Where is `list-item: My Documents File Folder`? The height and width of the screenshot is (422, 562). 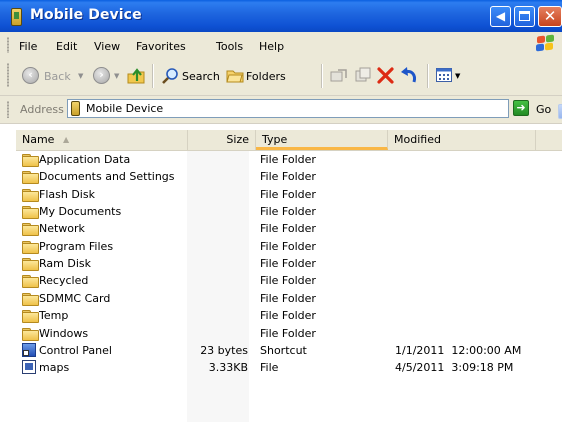
list-item: My Documents File Folder is located at coordinates (282, 211).